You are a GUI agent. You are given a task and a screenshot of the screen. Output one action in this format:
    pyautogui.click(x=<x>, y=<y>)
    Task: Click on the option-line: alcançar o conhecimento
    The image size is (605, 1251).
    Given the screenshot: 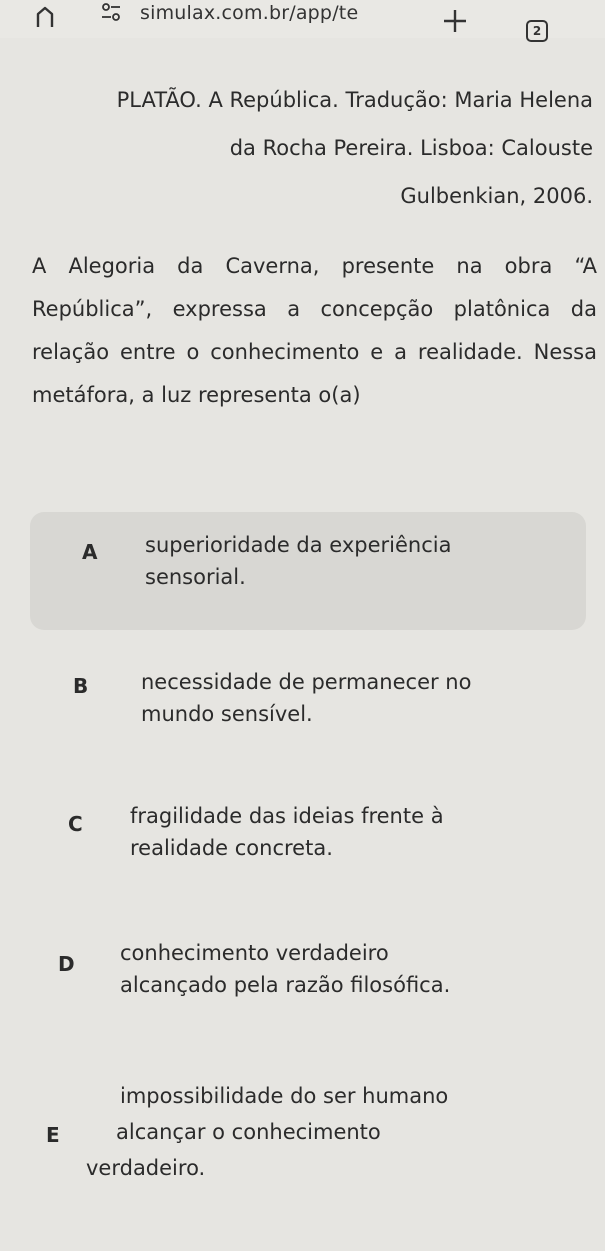 What is the action you would take?
    pyautogui.click(x=248, y=1132)
    